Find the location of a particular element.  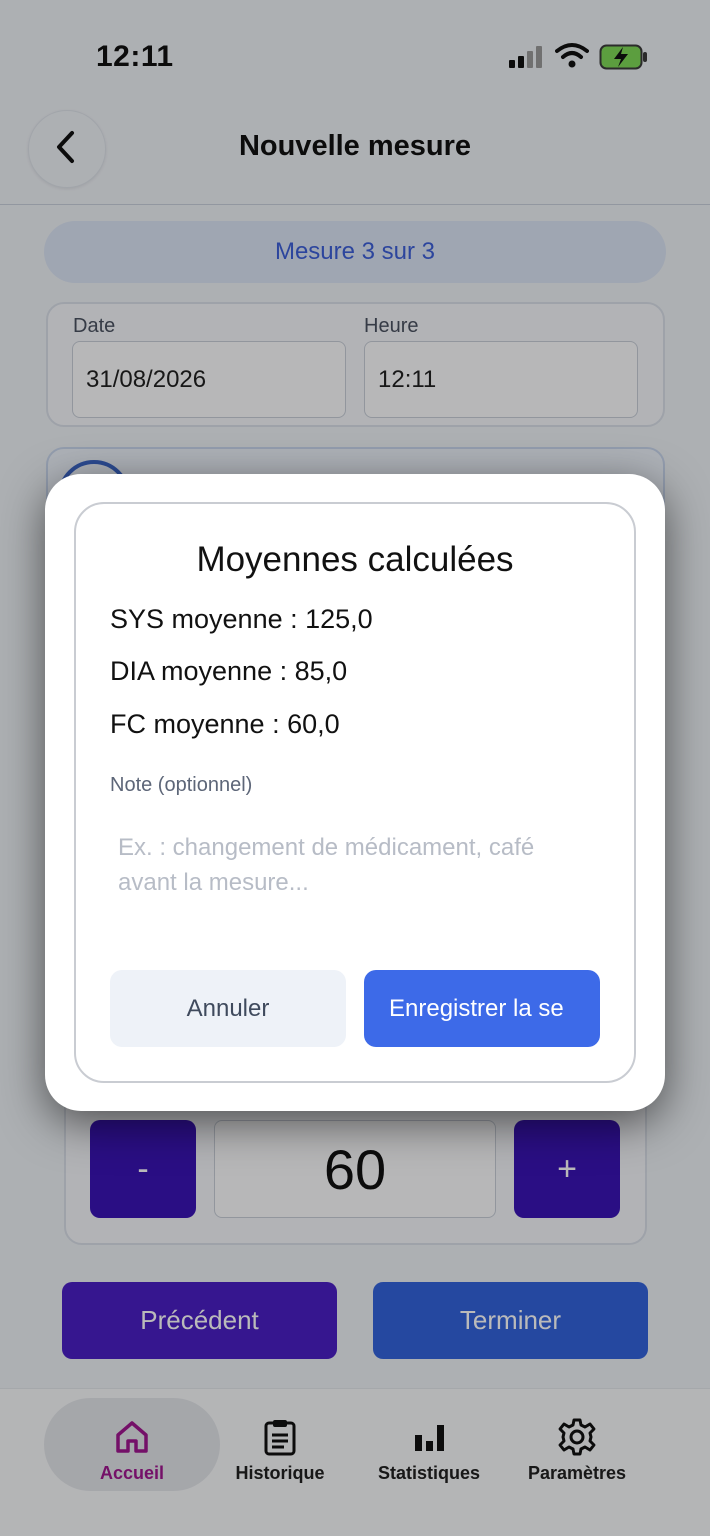

fc-average: FC moyenne : 60,0 is located at coordinates (225, 724).